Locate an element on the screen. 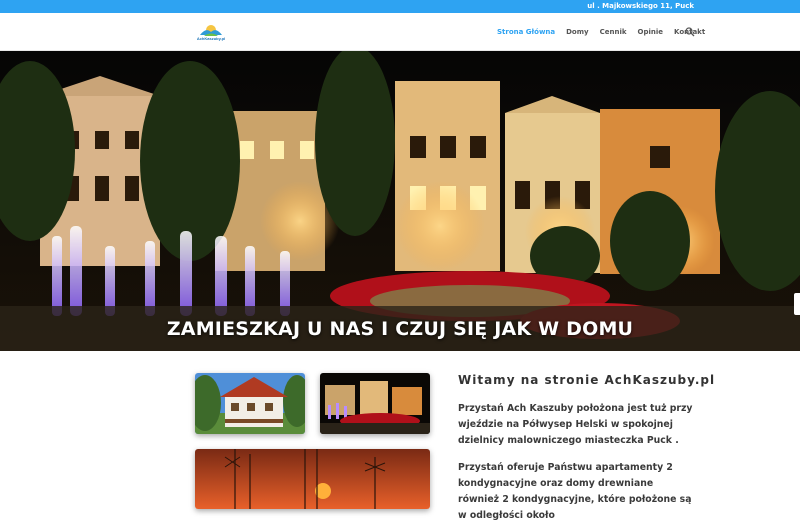 The height and width of the screenshot is (524, 800). welcome-title: Witamy na stronie AchKaszuby.pl is located at coordinates (587, 380).